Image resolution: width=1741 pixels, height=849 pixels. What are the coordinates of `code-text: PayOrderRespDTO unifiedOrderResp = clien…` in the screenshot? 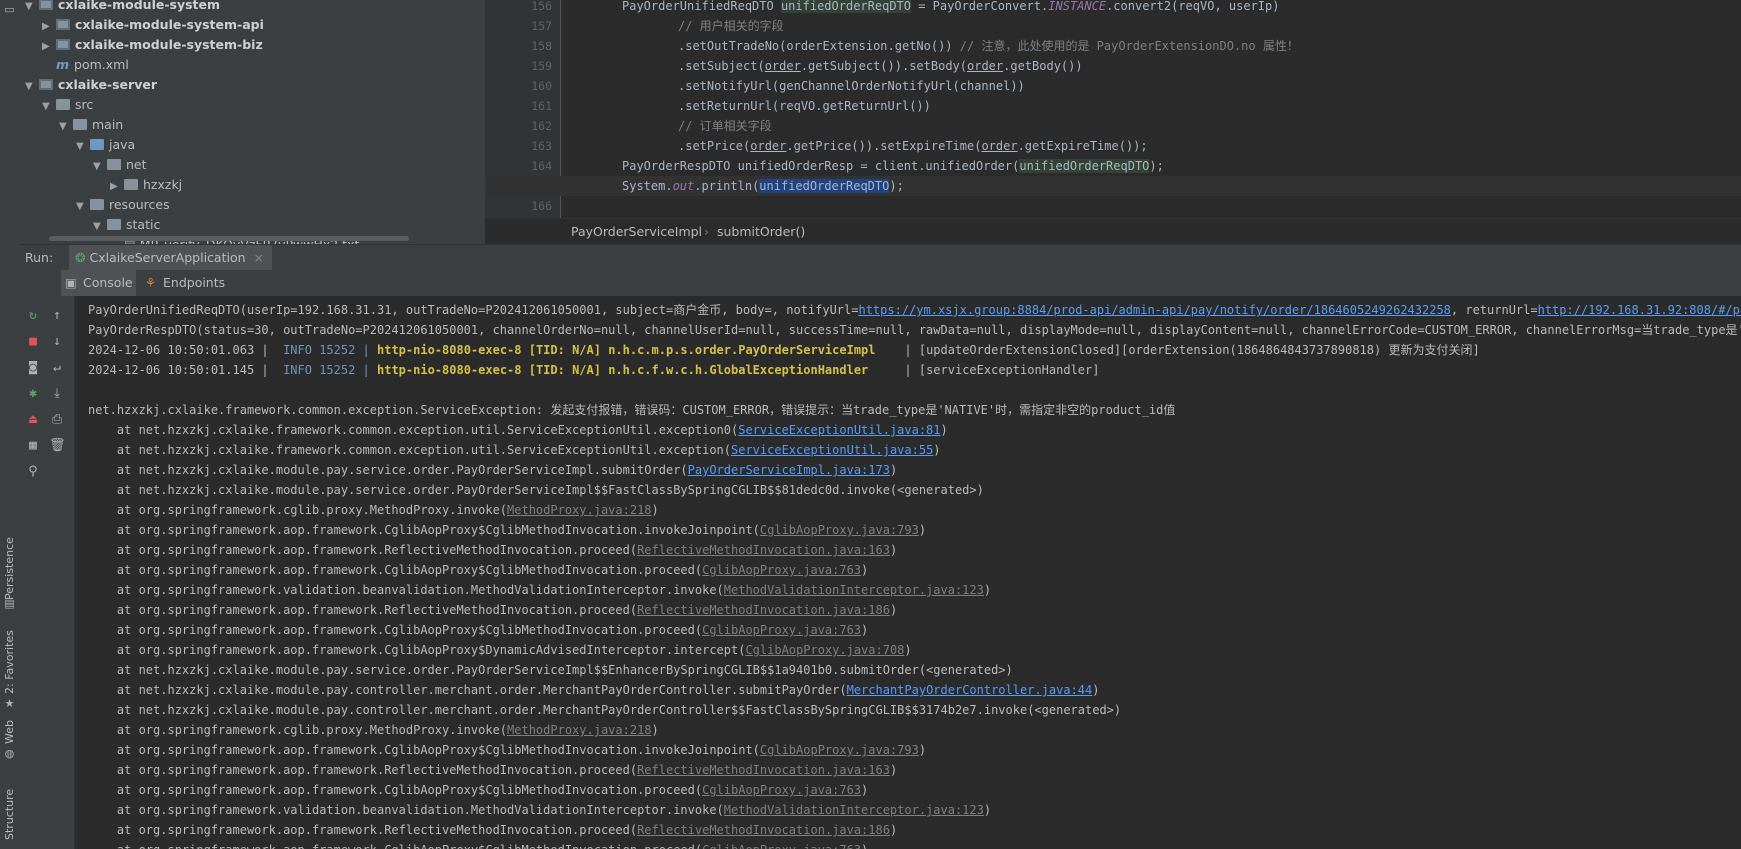 It's located at (821, 166).